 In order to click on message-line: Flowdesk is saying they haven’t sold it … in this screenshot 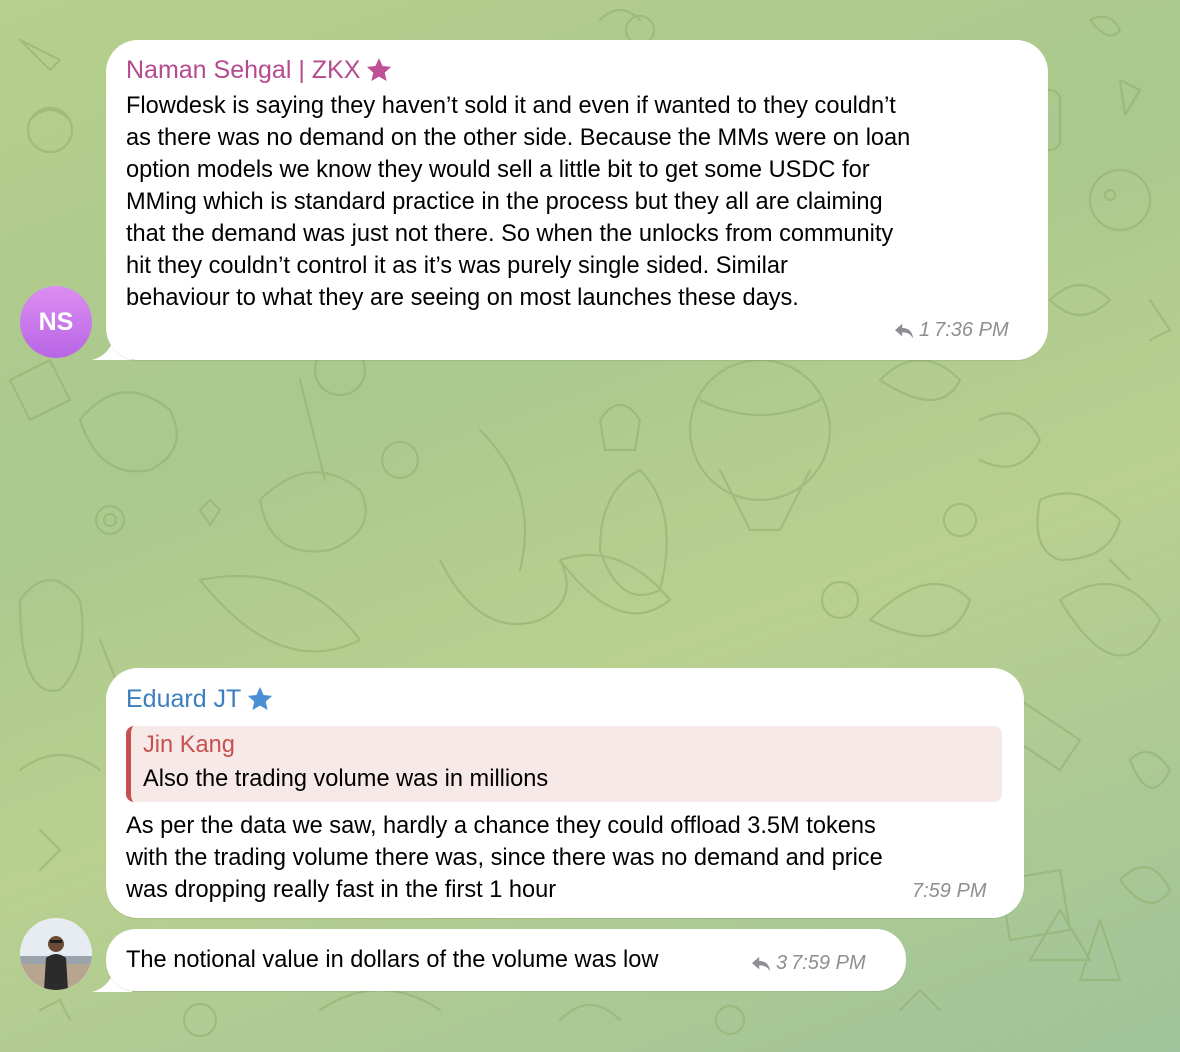, I will do `click(511, 106)`.